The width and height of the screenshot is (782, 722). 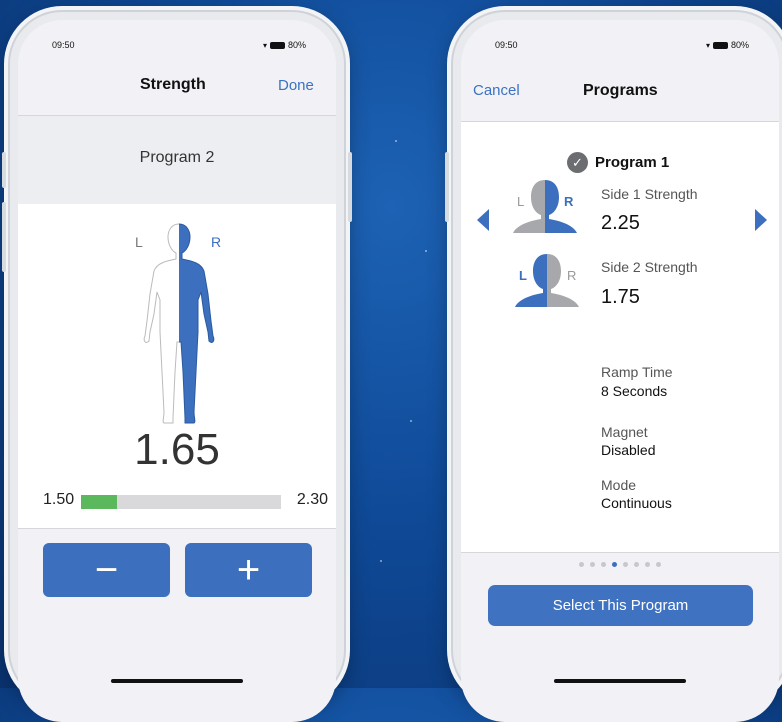 I want to click on side1-strength-label: Side 1 Strength, so click(x=649, y=194).